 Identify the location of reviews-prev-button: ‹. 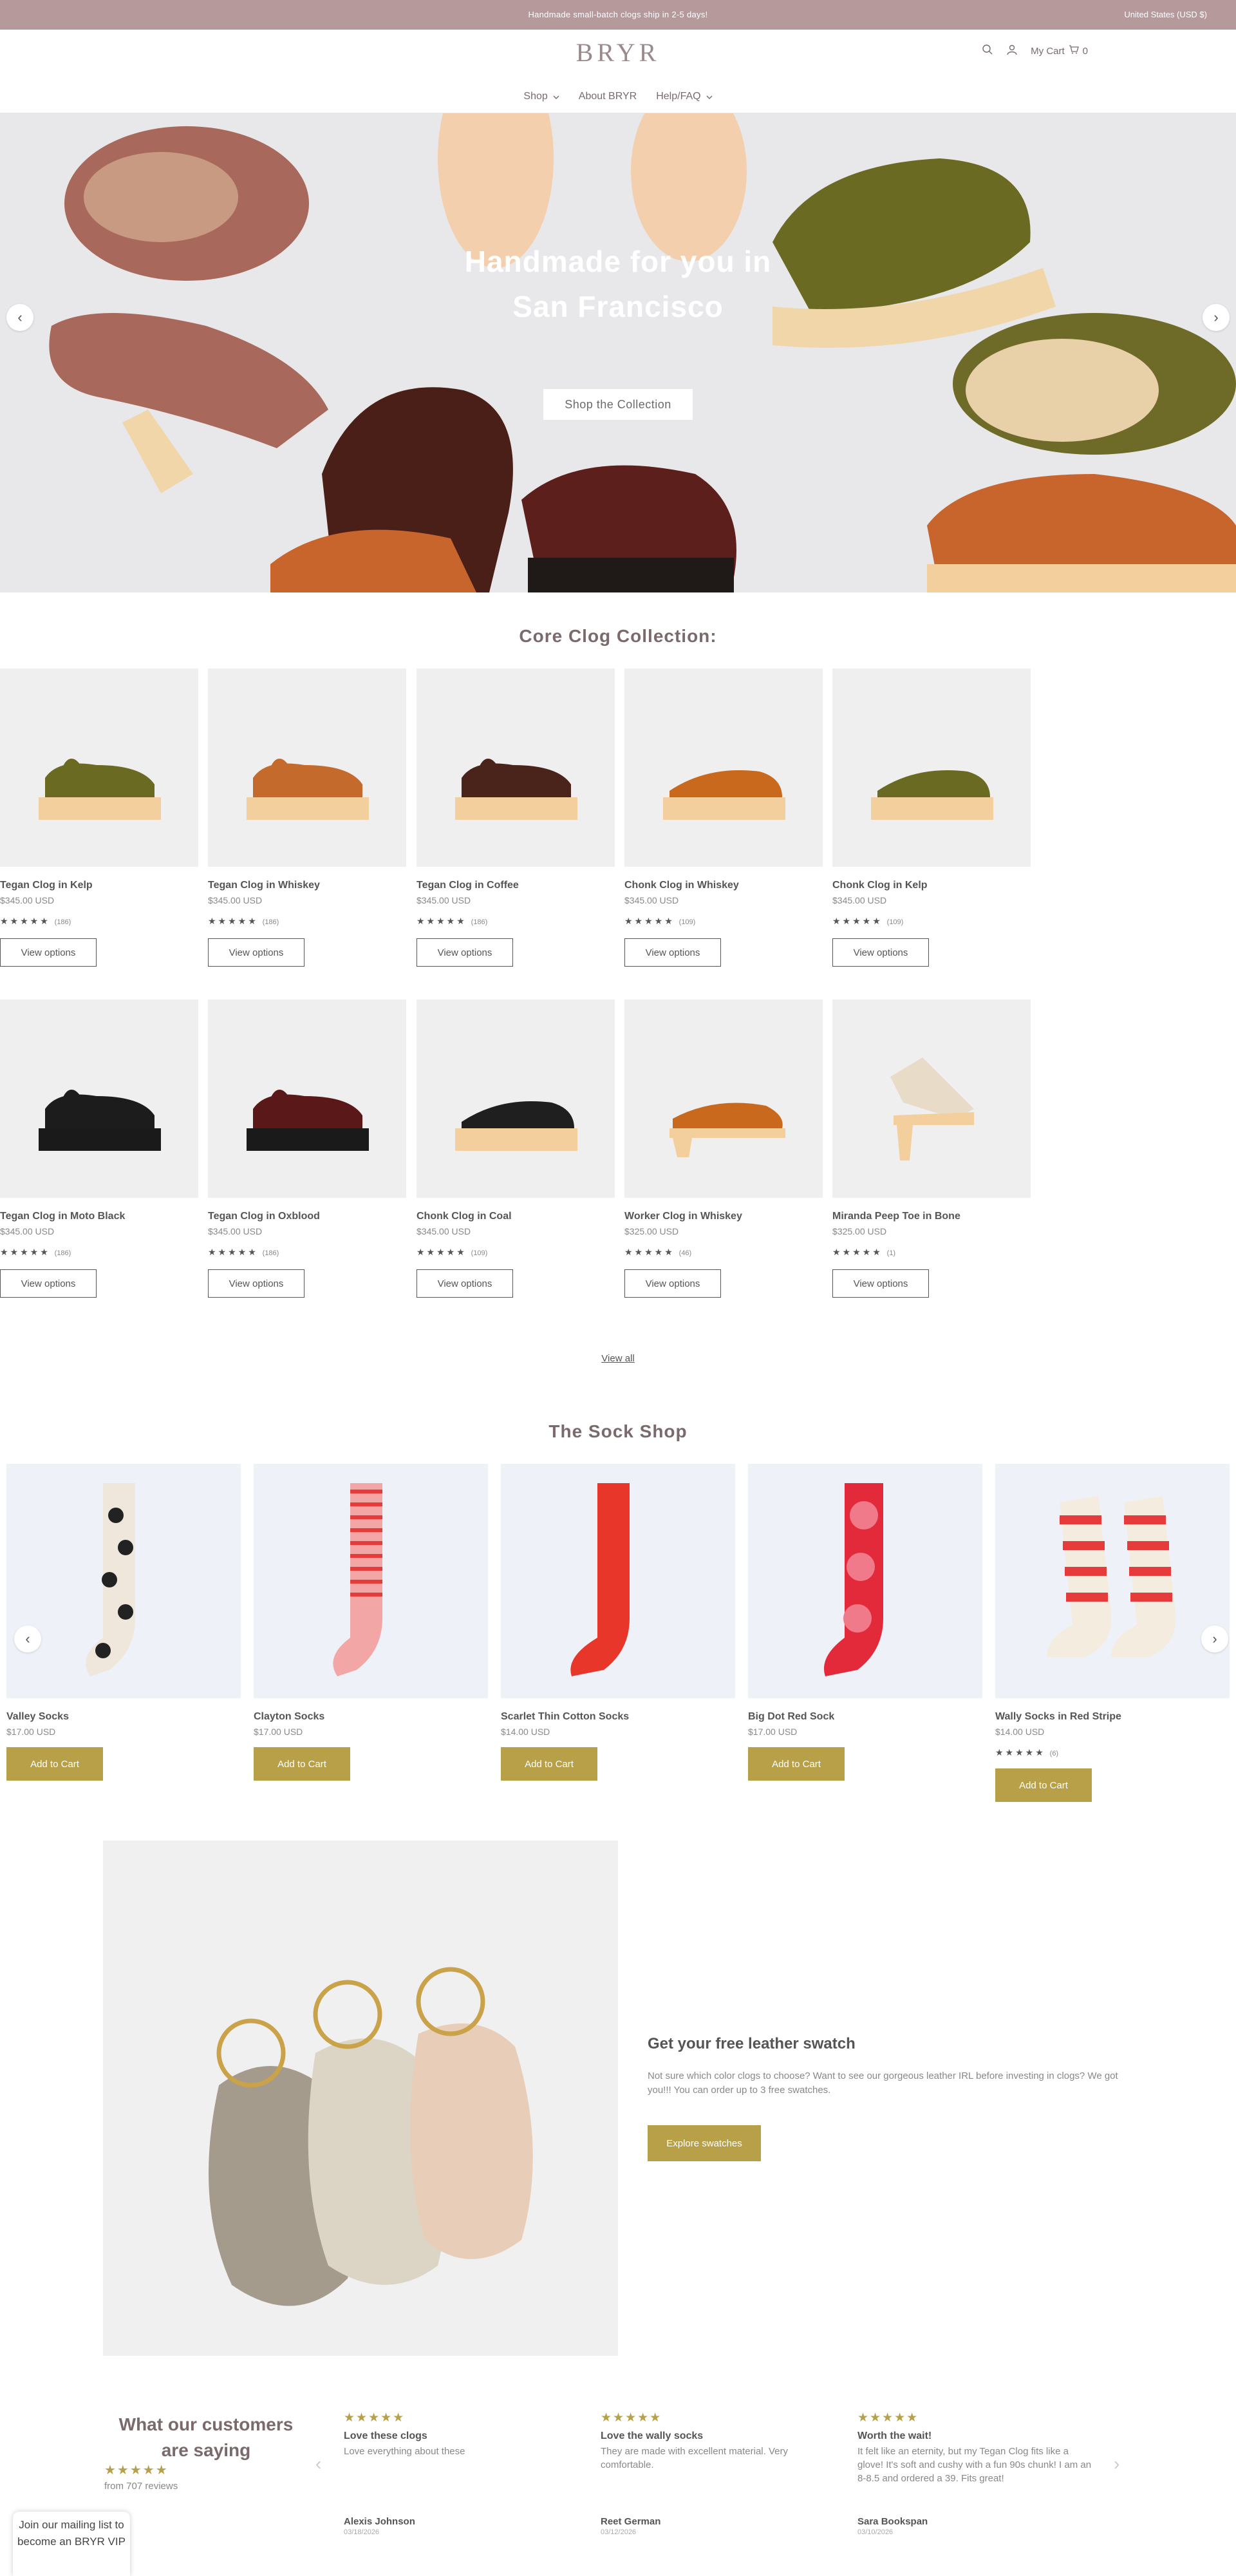
(318, 2464).